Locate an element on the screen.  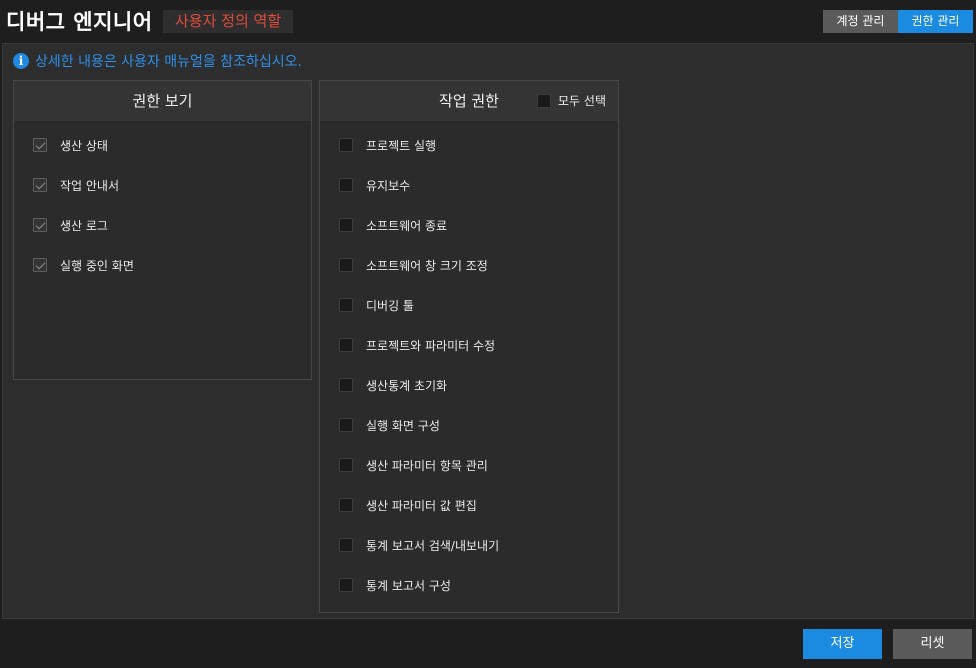
permission-item: 생산 파라미터 값 편집 is located at coordinates (408, 505).